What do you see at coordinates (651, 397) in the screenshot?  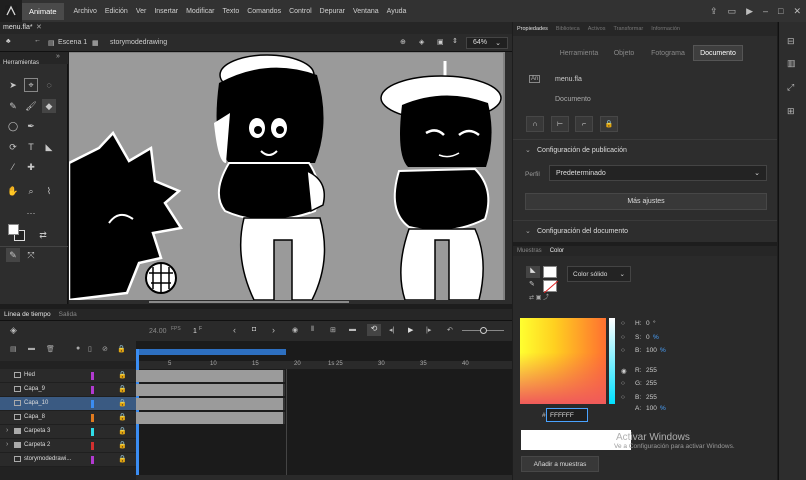 I see `blue-value: 255` at bounding box center [651, 397].